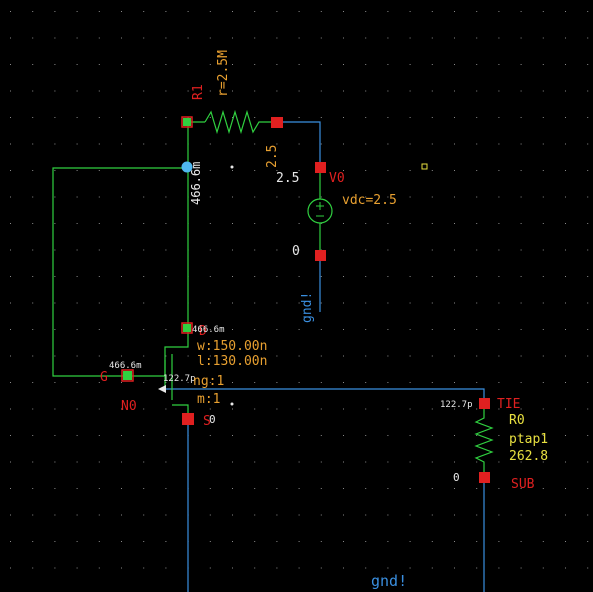  I want to click on resistor-r0-zigzag, so click(484, 441).